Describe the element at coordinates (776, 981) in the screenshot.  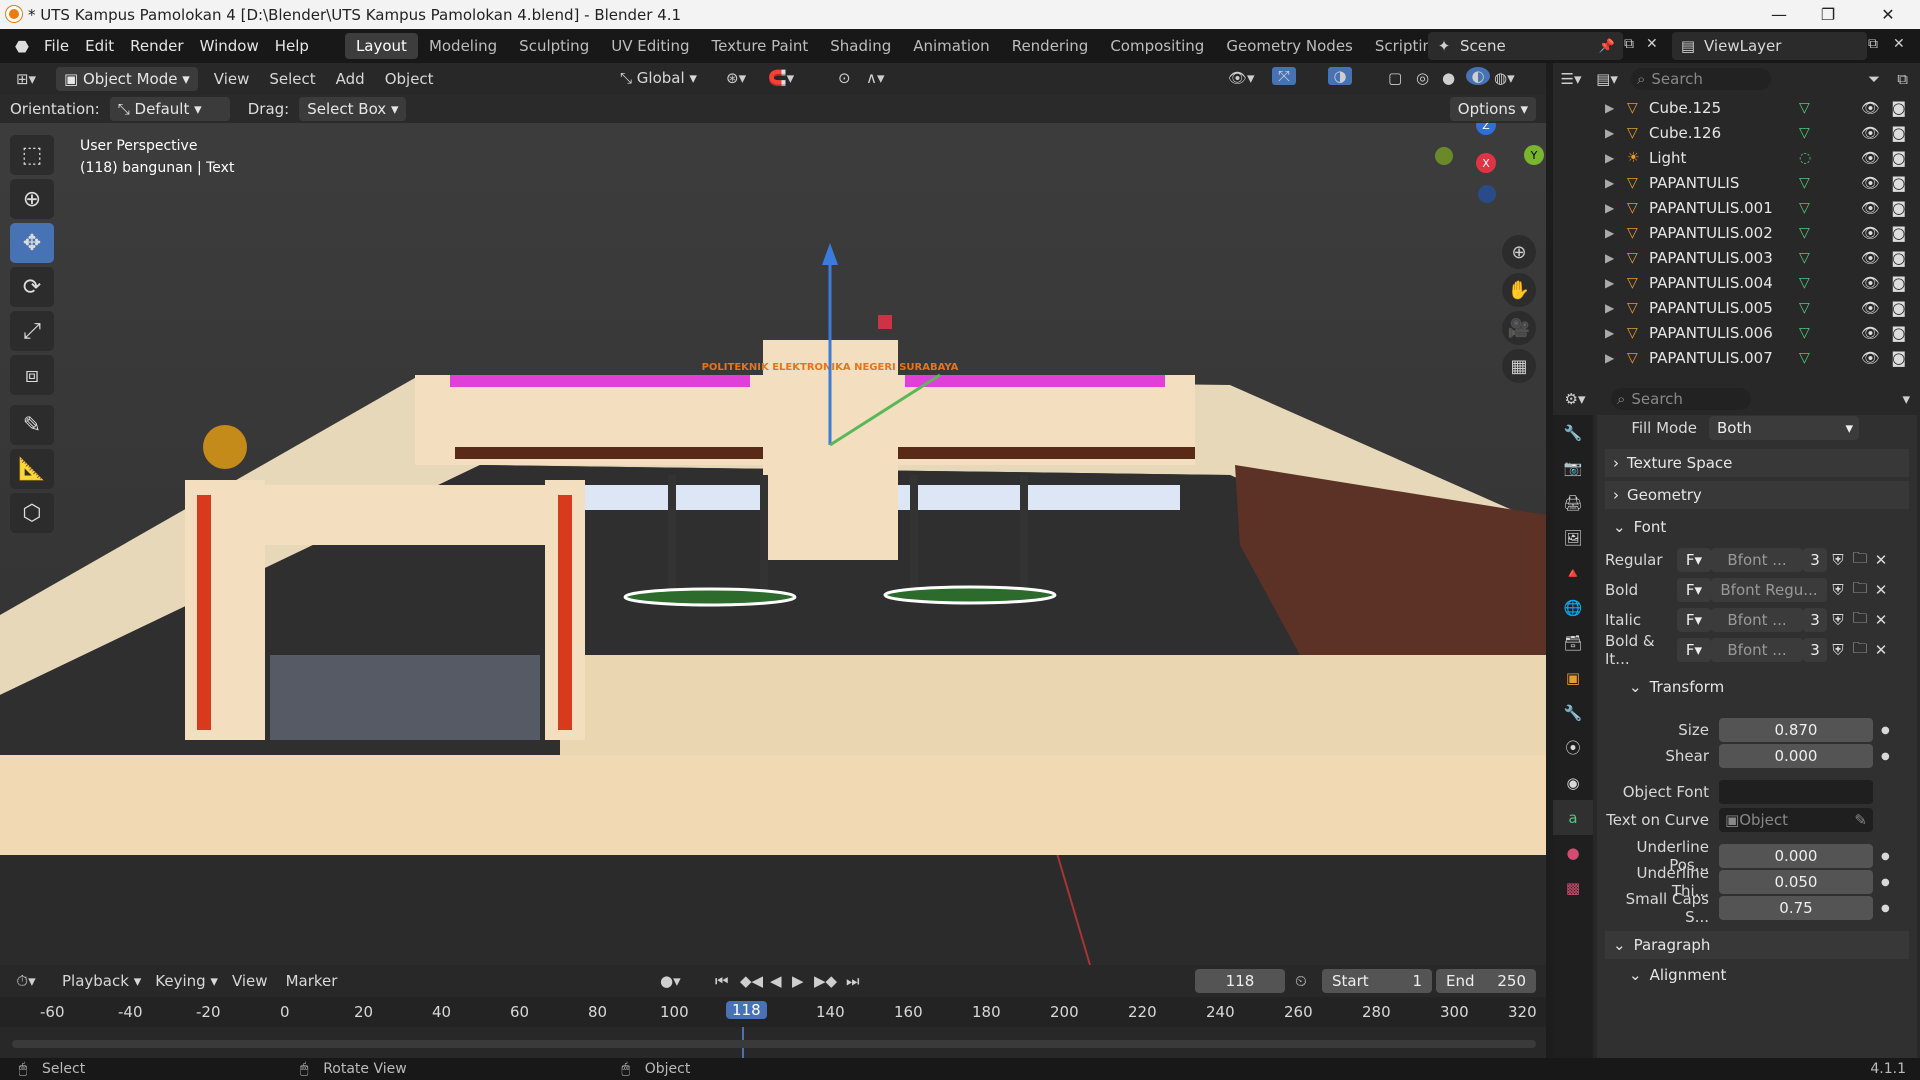
I see `play-reverse-icon: ◀` at that location.